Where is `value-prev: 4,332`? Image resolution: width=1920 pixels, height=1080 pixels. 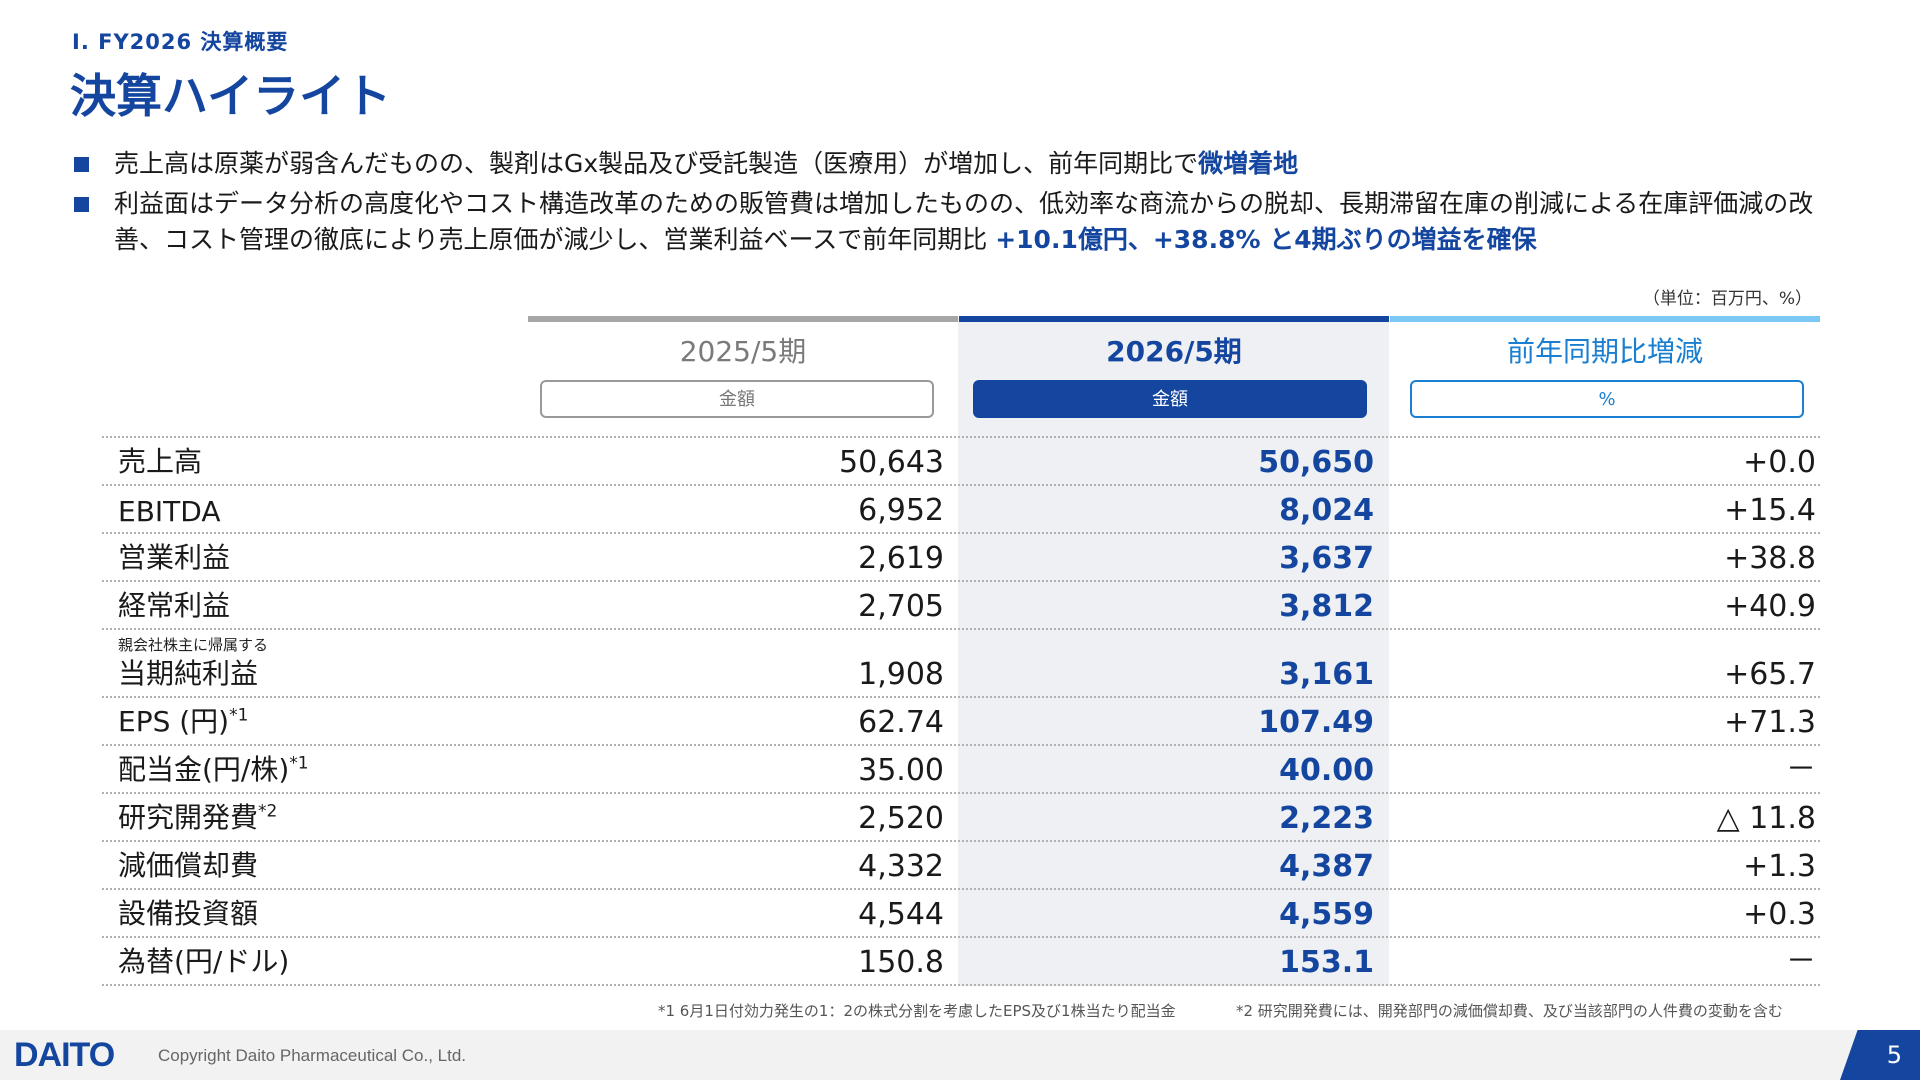 value-prev: 4,332 is located at coordinates (901, 866).